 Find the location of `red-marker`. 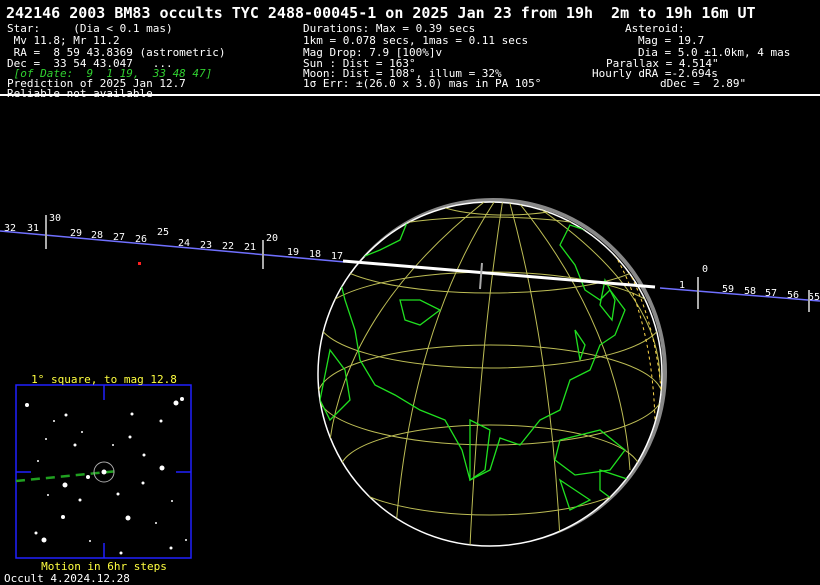

red-marker is located at coordinates (139, 263).